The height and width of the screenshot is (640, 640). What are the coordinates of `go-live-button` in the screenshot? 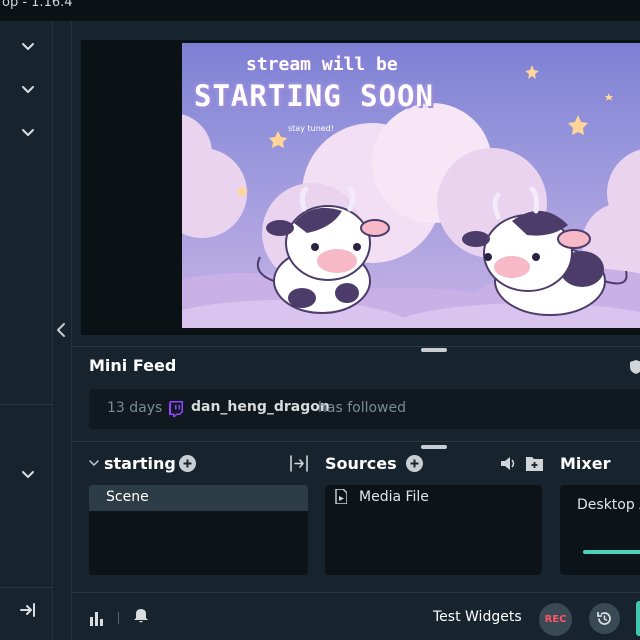 It's located at (638, 618).